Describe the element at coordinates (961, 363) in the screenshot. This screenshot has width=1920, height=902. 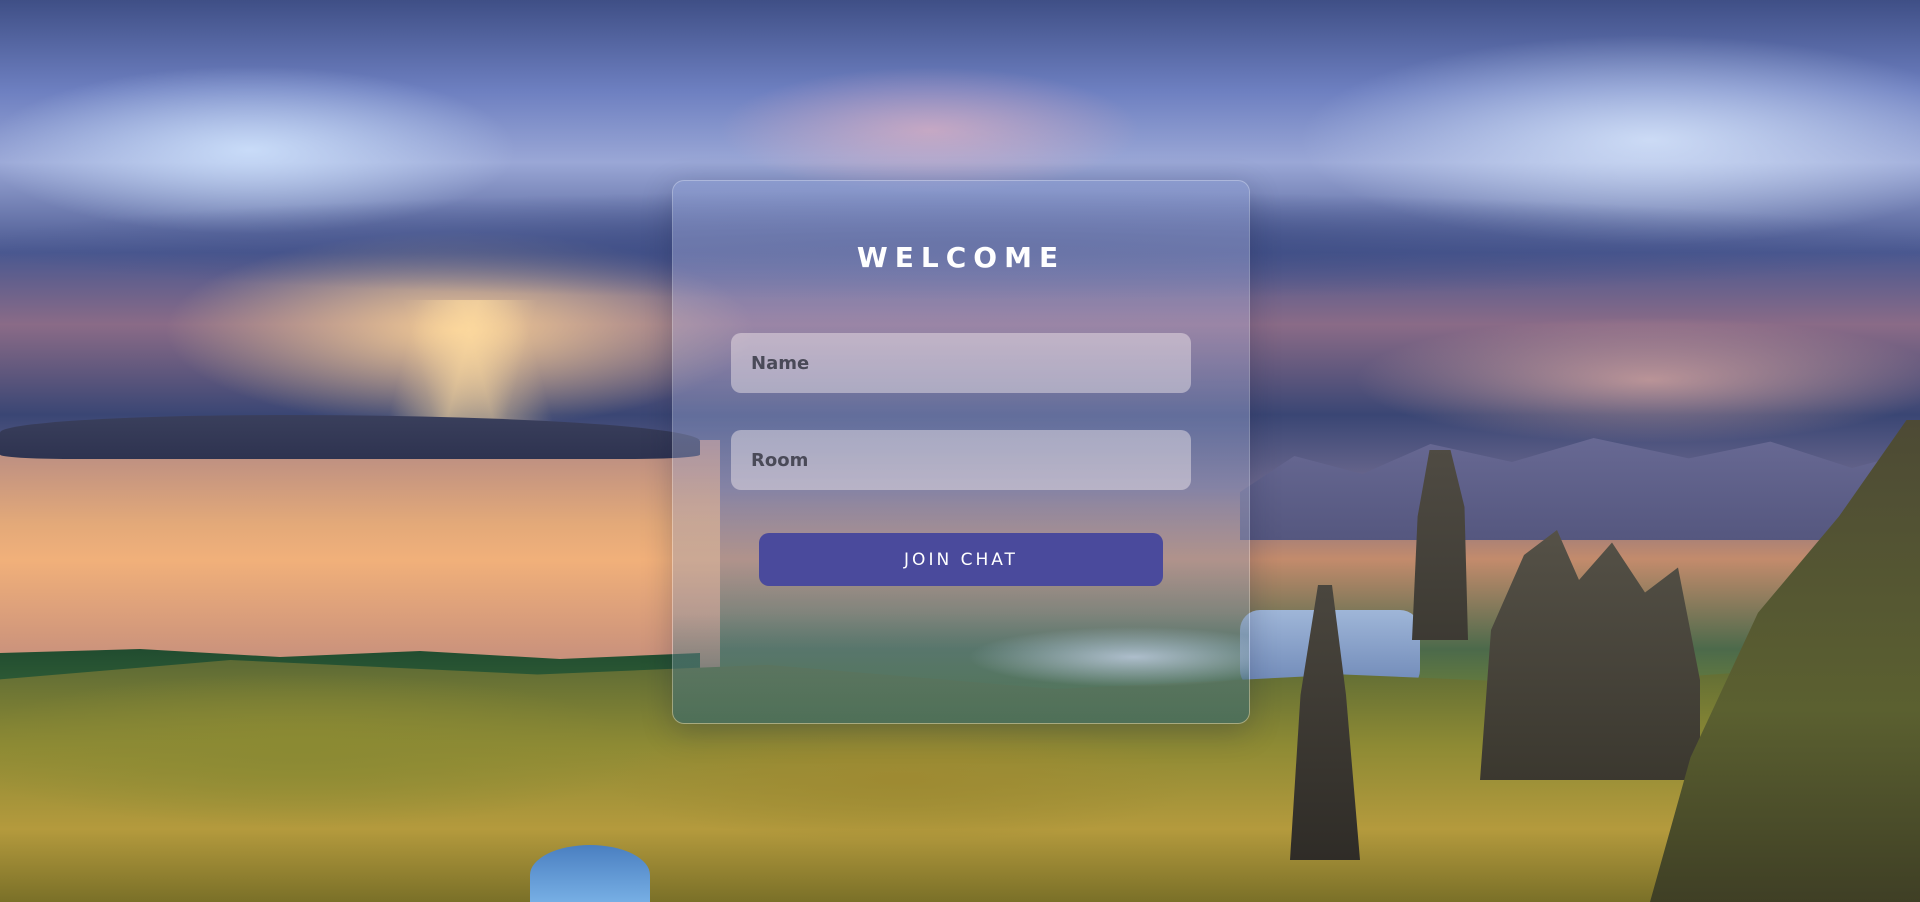
I see `name-input` at that location.